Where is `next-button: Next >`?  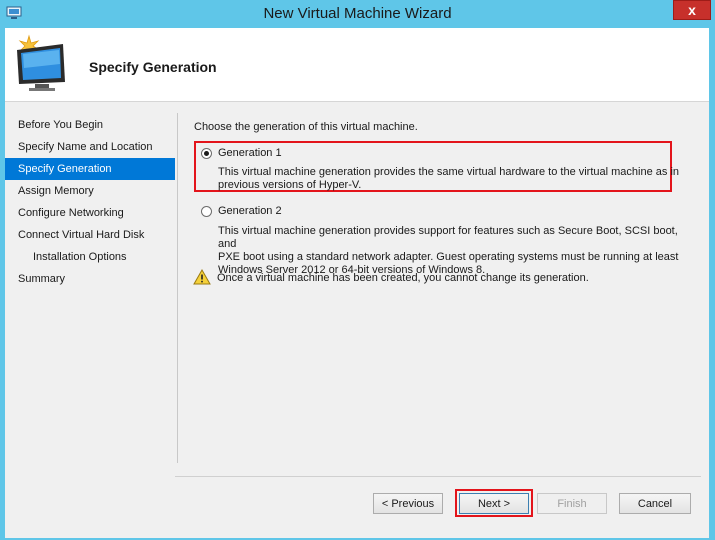
next-button: Next > is located at coordinates (494, 503).